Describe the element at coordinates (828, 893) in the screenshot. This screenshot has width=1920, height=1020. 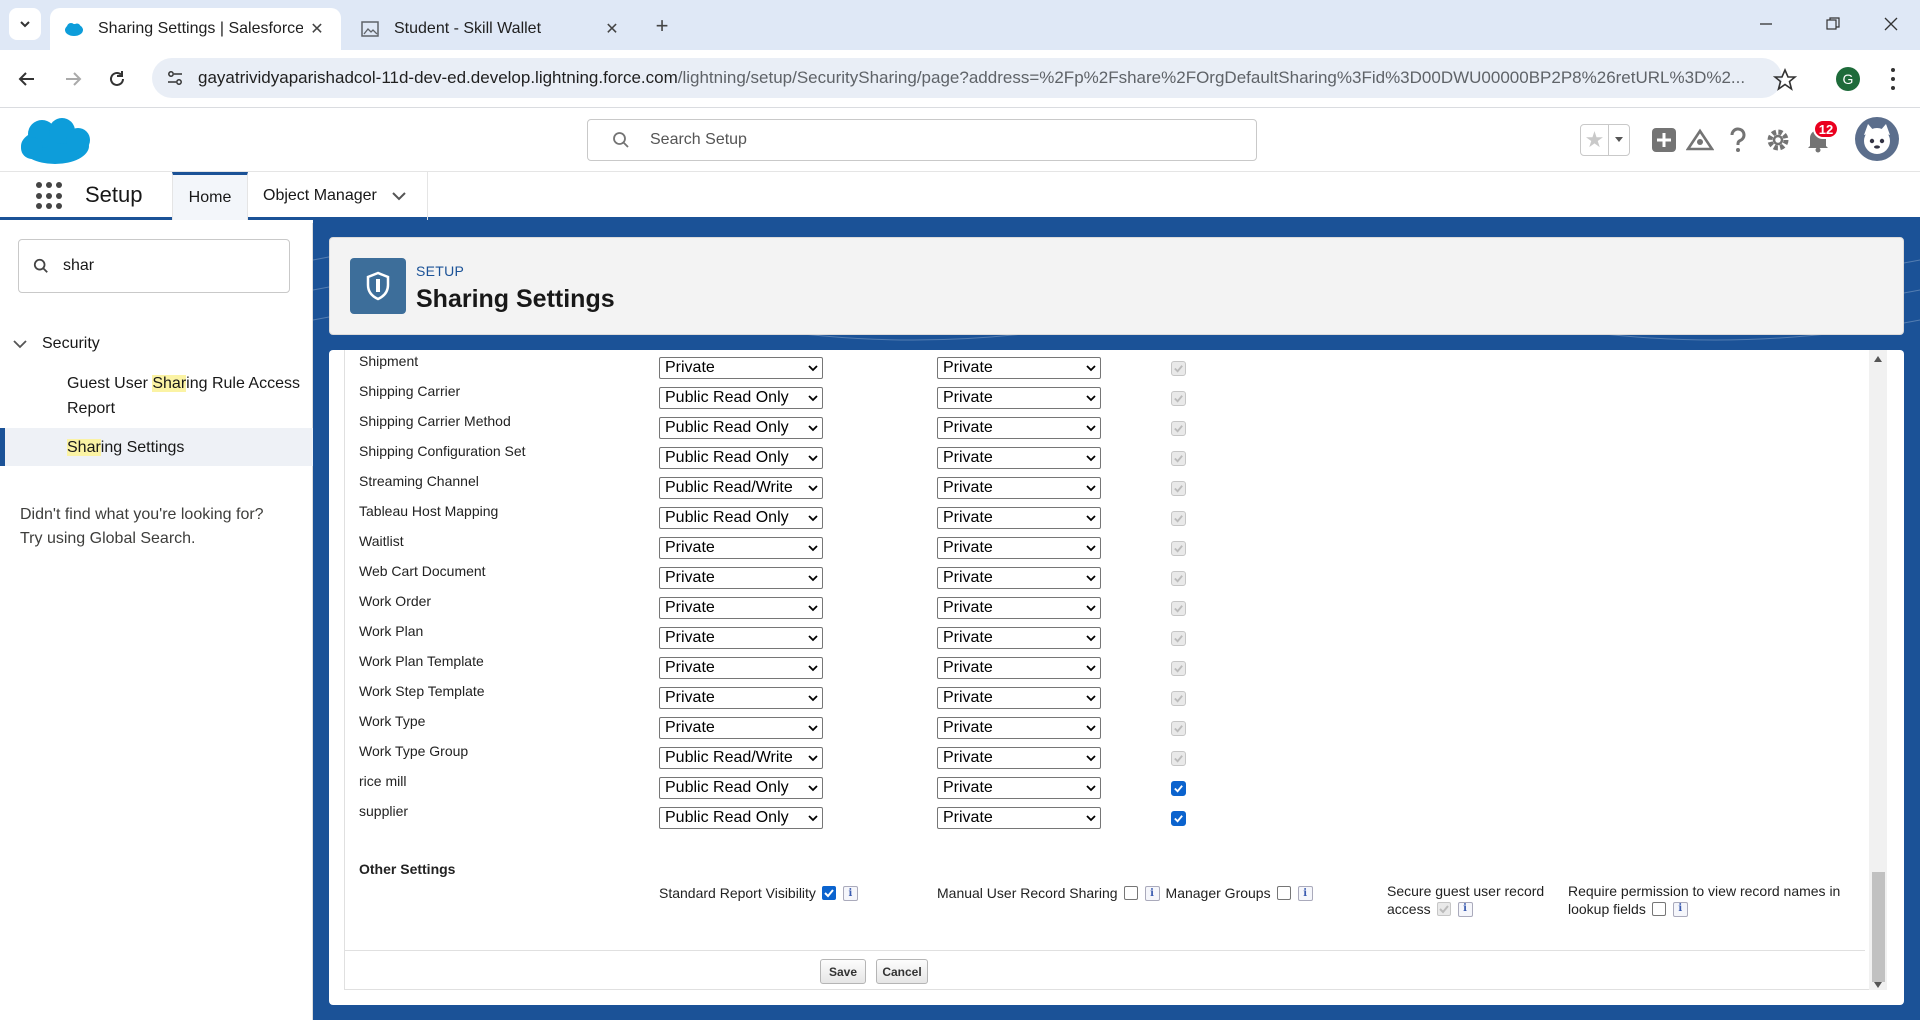
I see `standard-report-visibility-checkbox` at that location.